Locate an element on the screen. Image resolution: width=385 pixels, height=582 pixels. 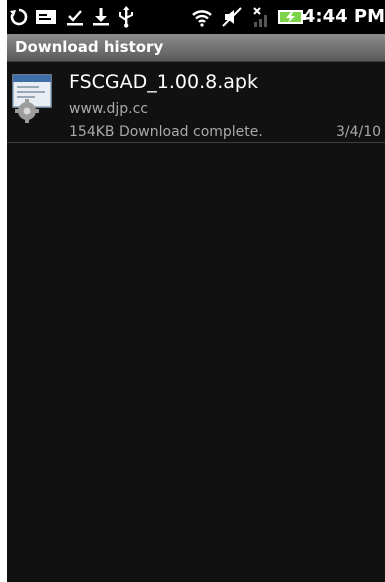
message-icon is located at coordinates (46, 17).